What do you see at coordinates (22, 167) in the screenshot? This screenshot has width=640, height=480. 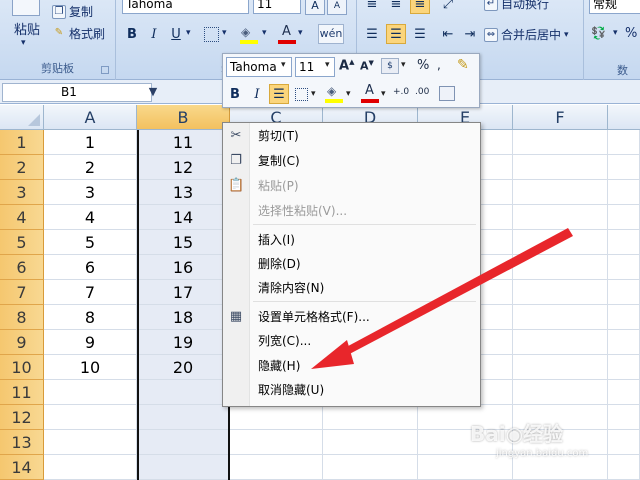 I see `row-header: 2` at bounding box center [22, 167].